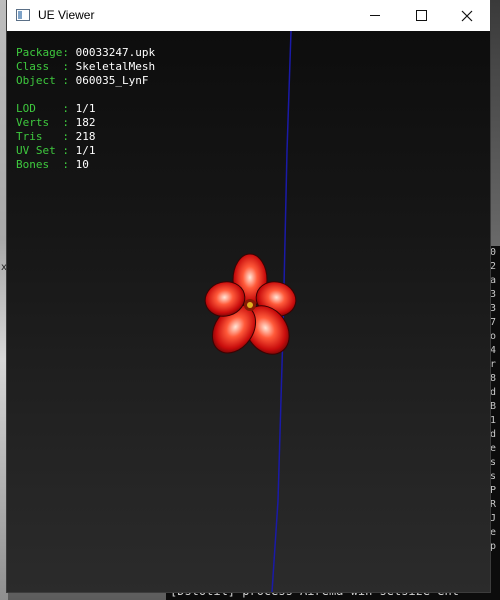  I want to click on console-char: 2, so click(493, 266).